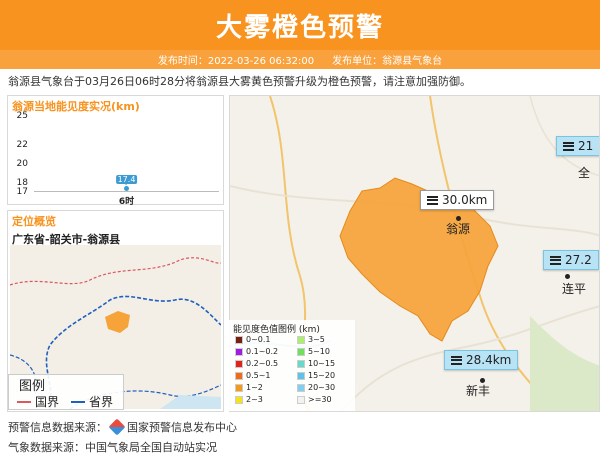 The height and width of the screenshot is (471, 600). I want to click on visibility-legend-item: 3~5, so click(311, 339).